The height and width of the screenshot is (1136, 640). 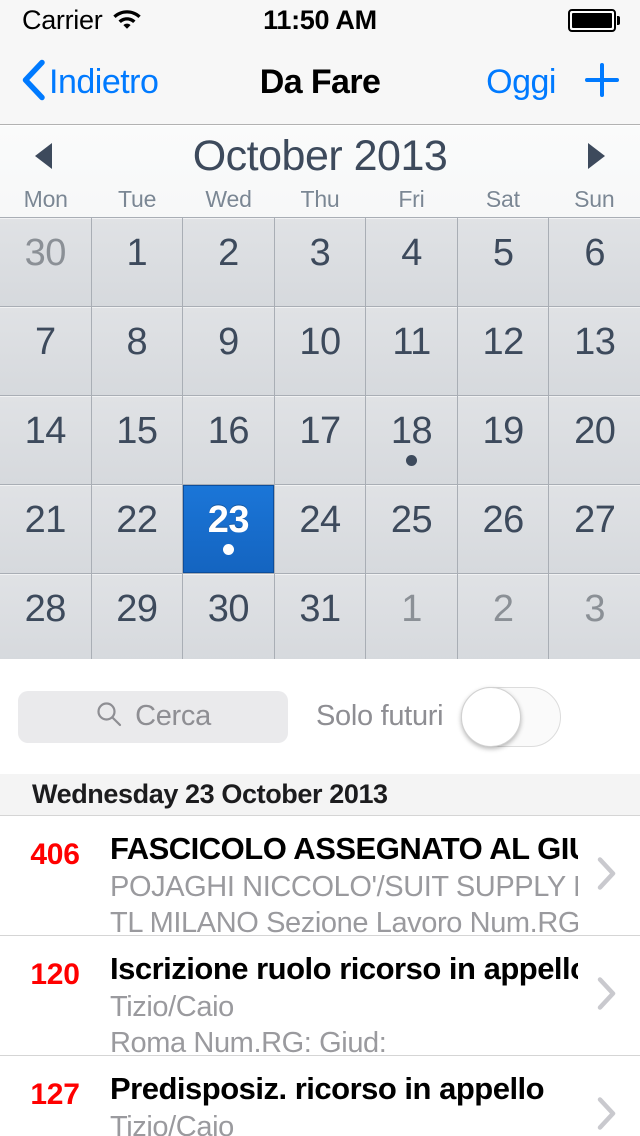 What do you see at coordinates (595, 520) in the screenshot?
I see `calendar-day-number: 27` at bounding box center [595, 520].